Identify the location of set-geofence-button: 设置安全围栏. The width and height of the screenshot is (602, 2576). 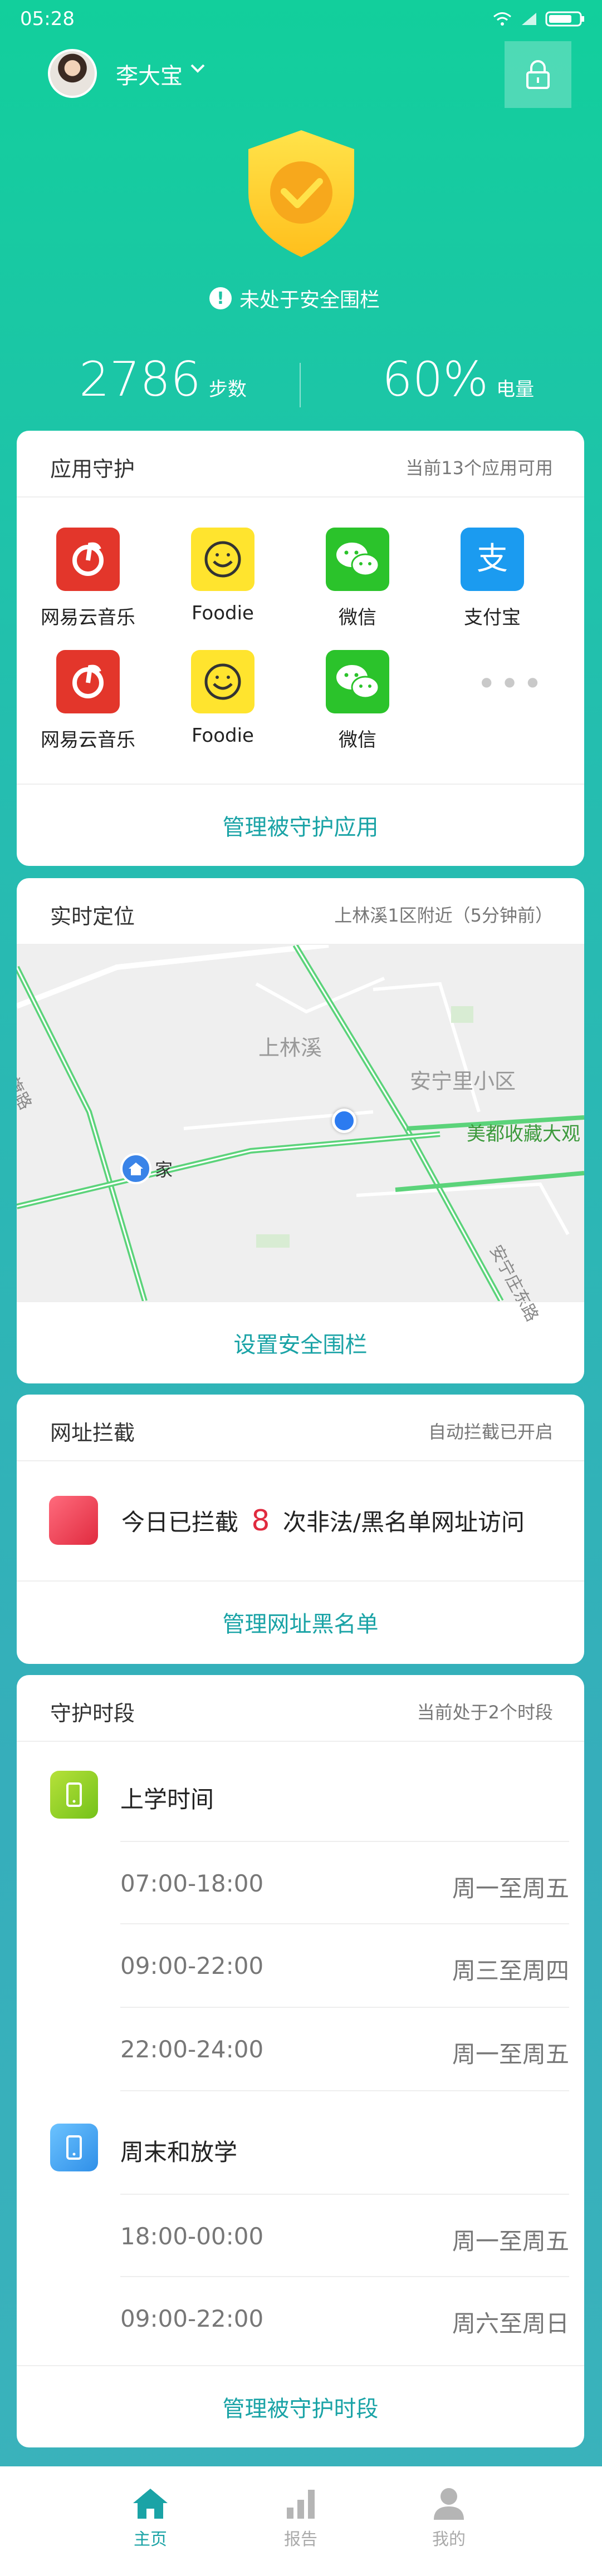
(300, 1342).